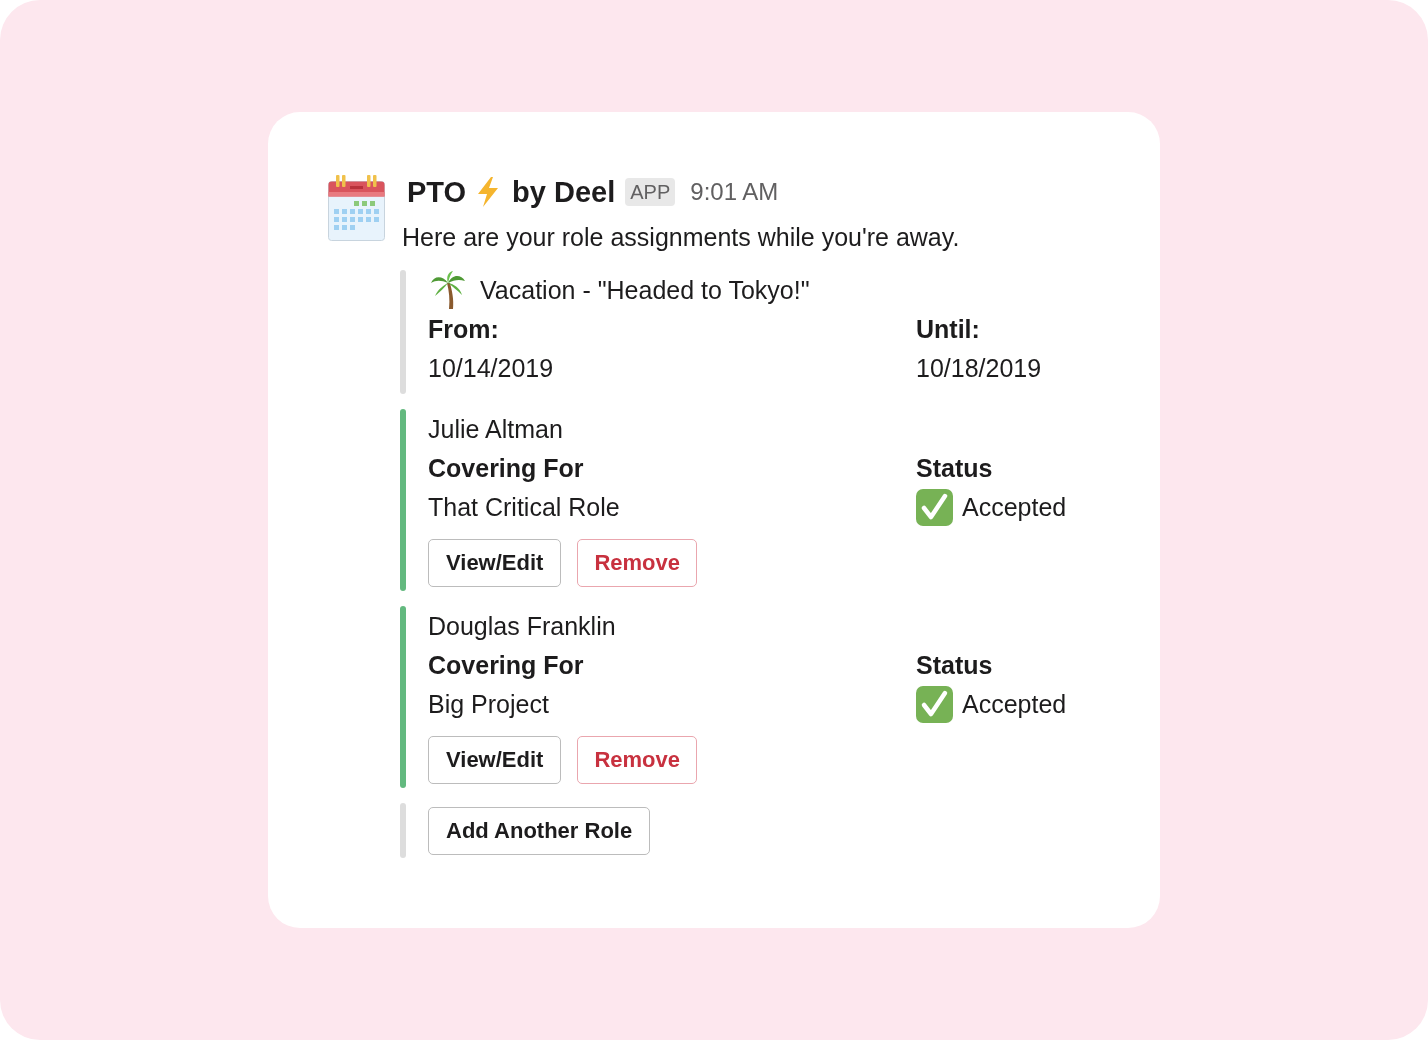 This screenshot has height=1040, width=1428. Describe the element at coordinates (488, 192) in the screenshot. I see `lightning-icon` at that location.